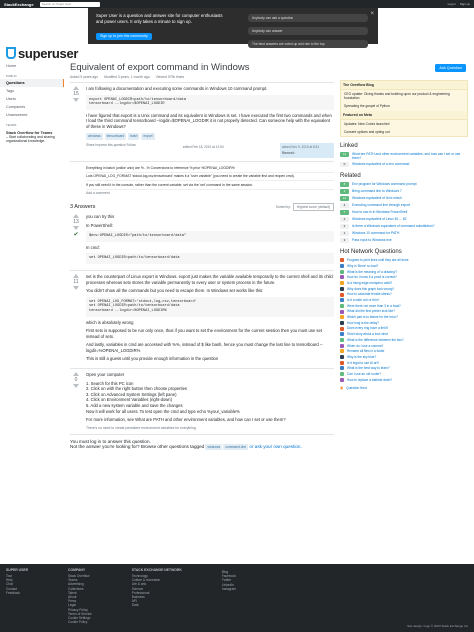 This screenshot has width=474, height=632. I want to click on site-brand: superuser, so click(237, 53).